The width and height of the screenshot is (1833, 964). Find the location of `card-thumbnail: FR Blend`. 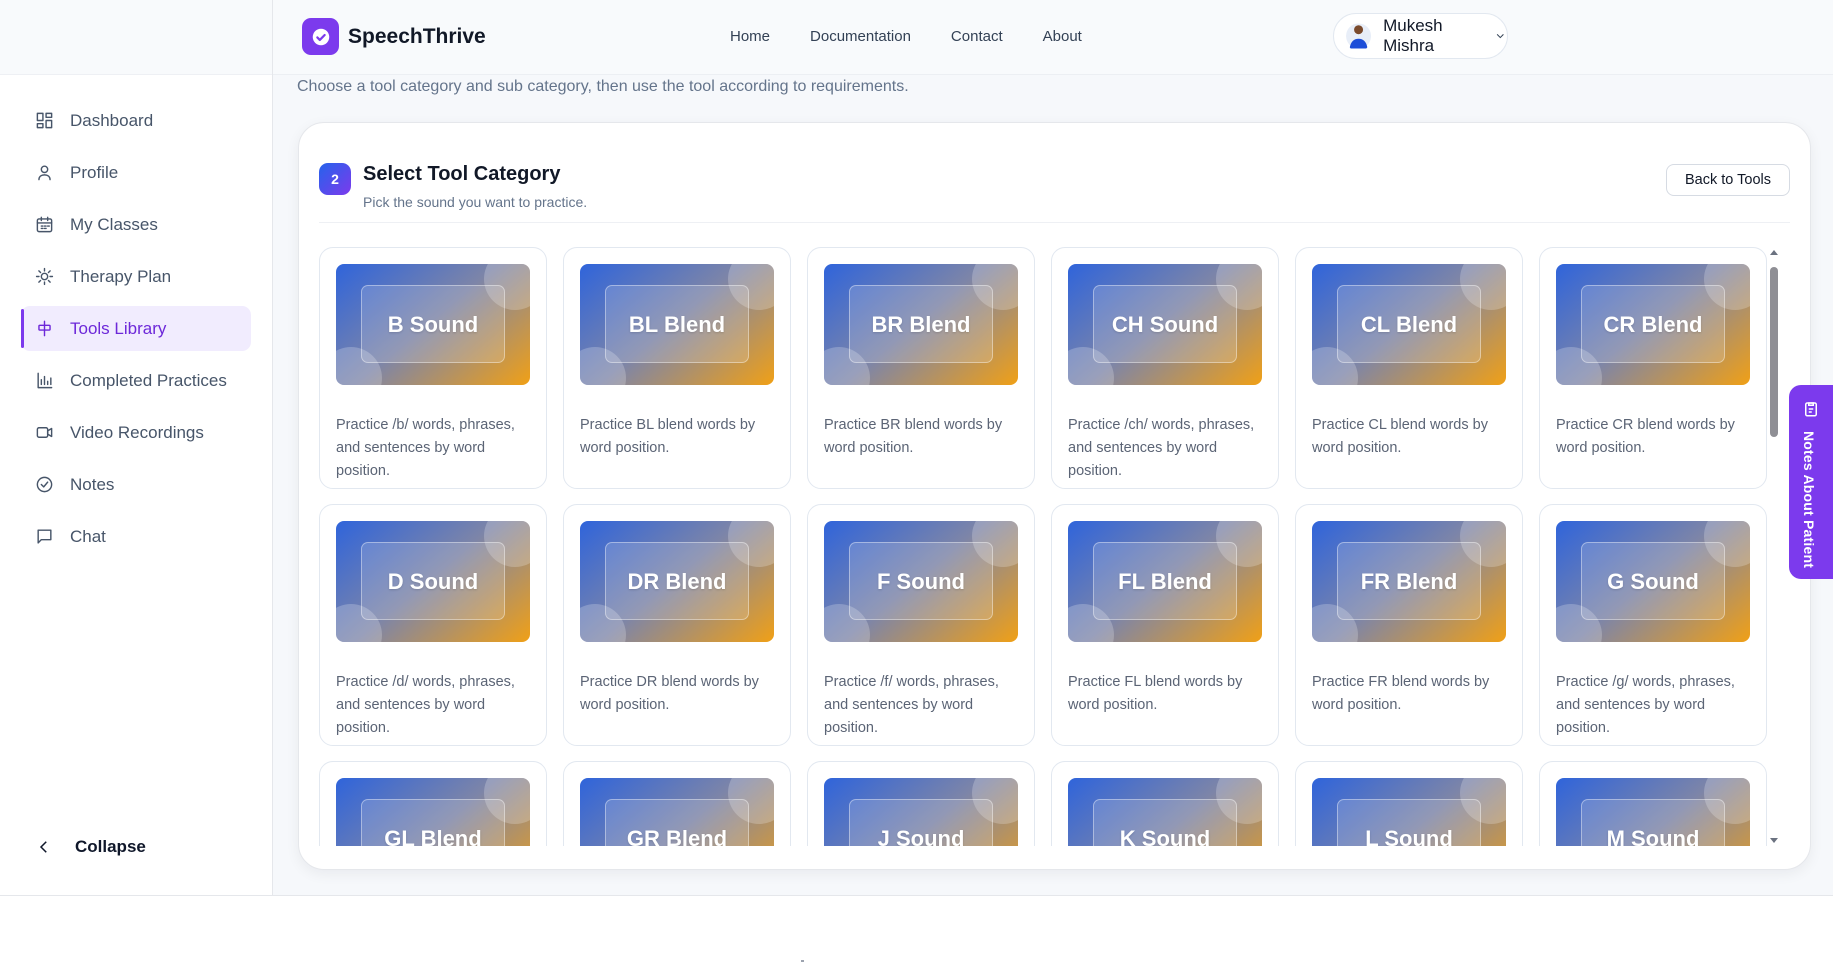

card-thumbnail: FR Blend is located at coordinates (1409, 581).